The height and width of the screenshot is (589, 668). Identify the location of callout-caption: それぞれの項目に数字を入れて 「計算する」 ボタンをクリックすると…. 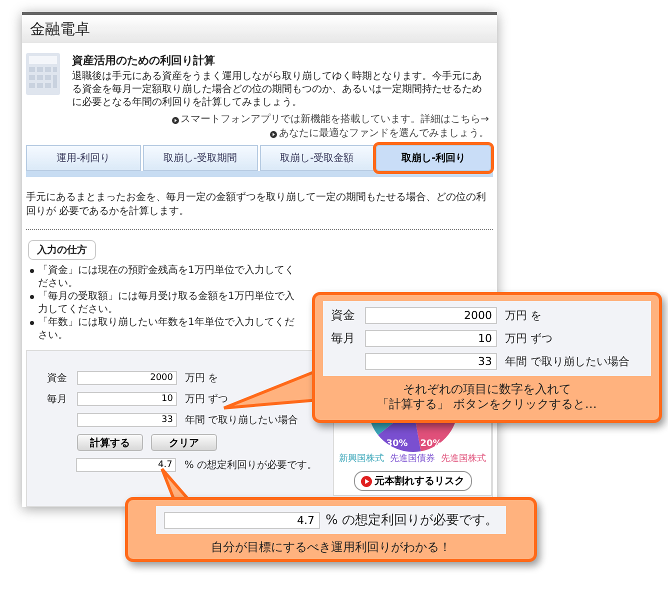
(487, 396).